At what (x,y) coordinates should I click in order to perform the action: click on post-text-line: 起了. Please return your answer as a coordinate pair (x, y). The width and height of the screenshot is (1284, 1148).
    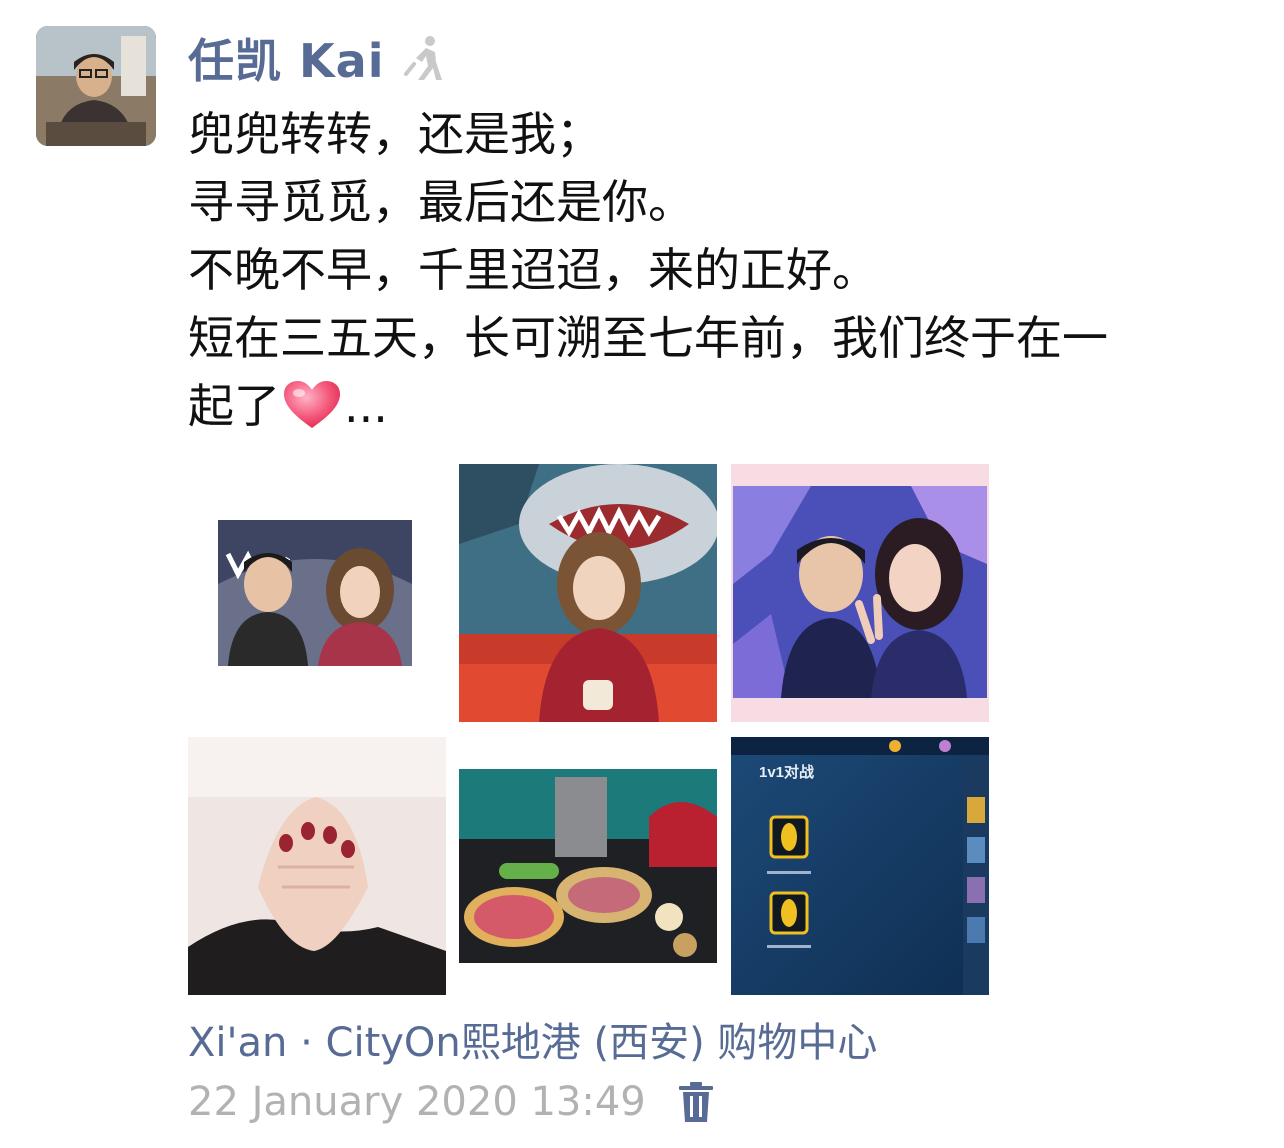
    Looking at the image, I should click on (234, 406).